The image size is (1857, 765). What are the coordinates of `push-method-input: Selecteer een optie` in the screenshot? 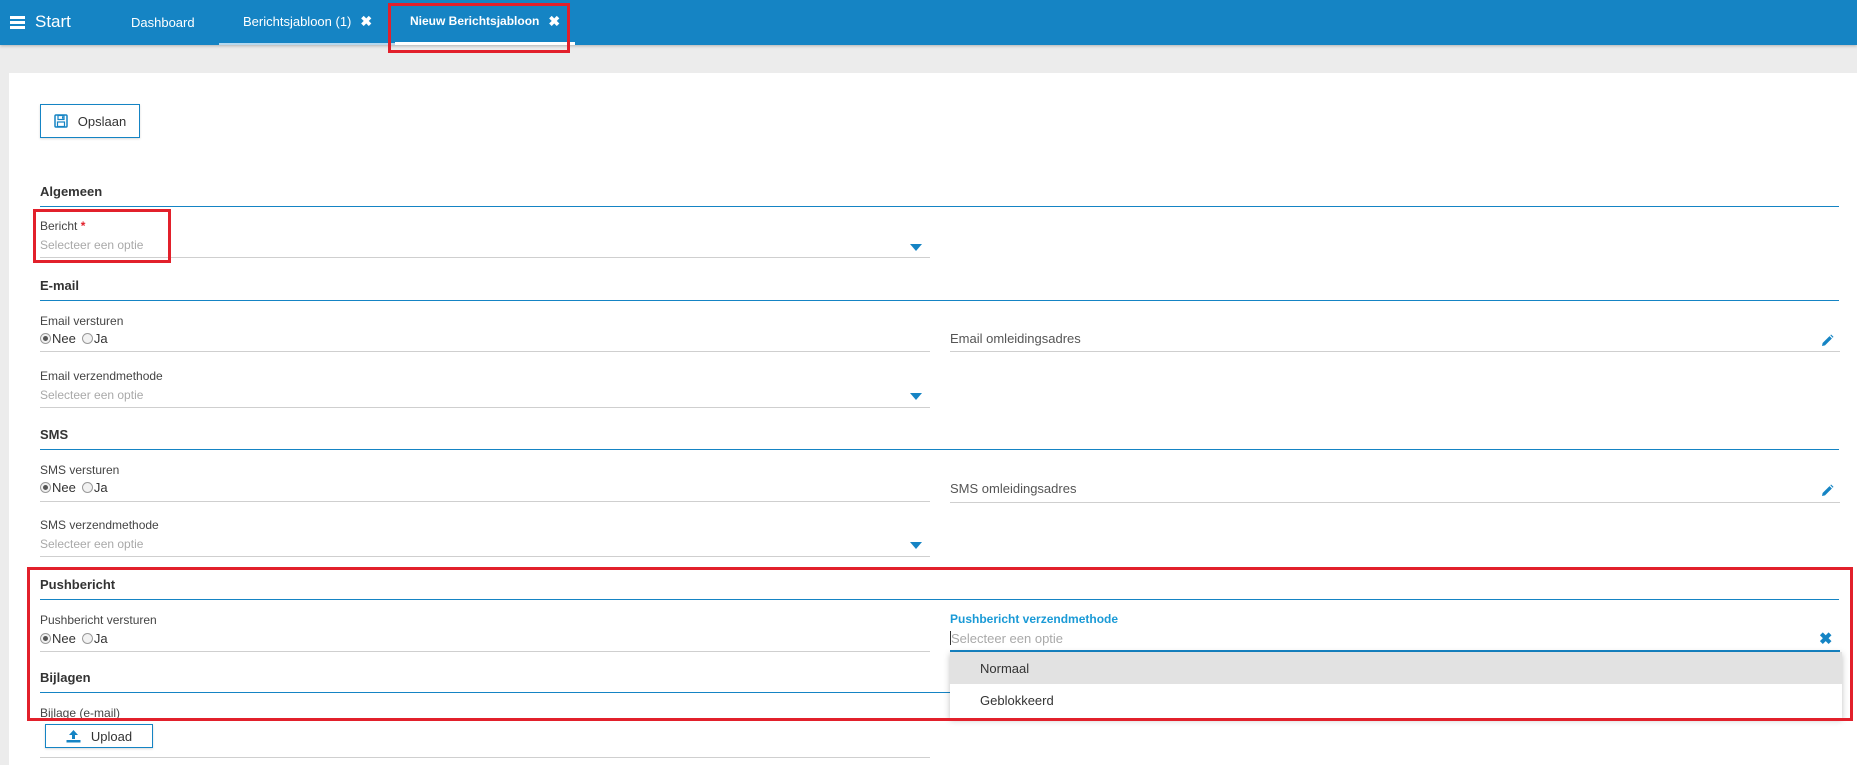 It's located at (1007, 638).